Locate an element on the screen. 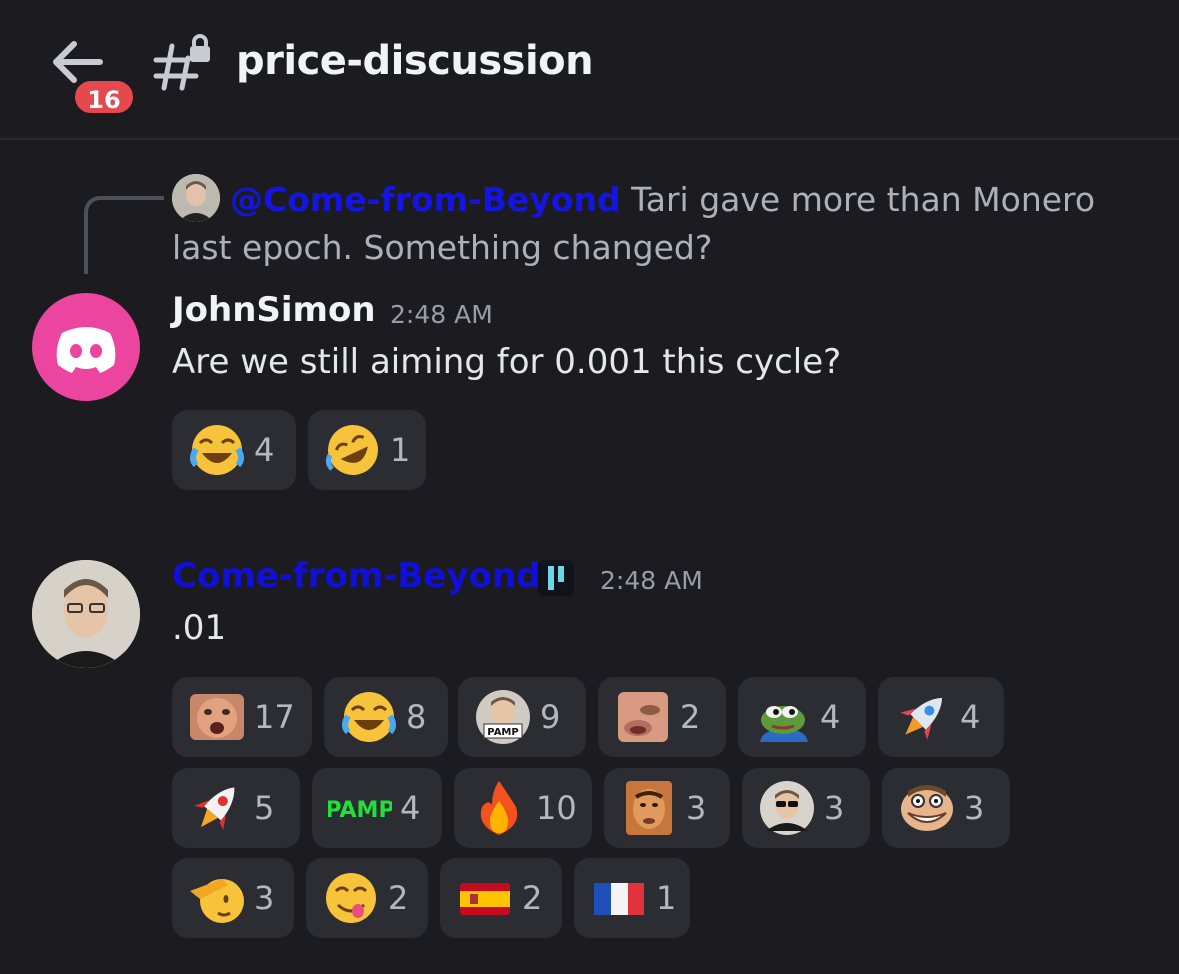  reaction-chip: PAMP 4 is located at coordinates (377, 808).